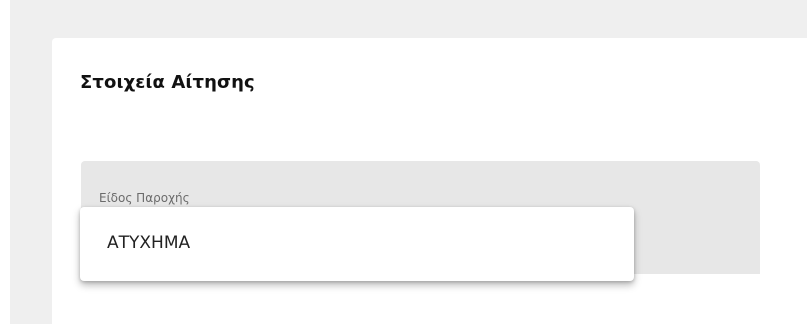 The height and width of the screenshot is (324, 807). Describe the element at coordinates (167, 82) in the screenshot. I see `card-title: Στοιχεία Αίτησης` at that location.